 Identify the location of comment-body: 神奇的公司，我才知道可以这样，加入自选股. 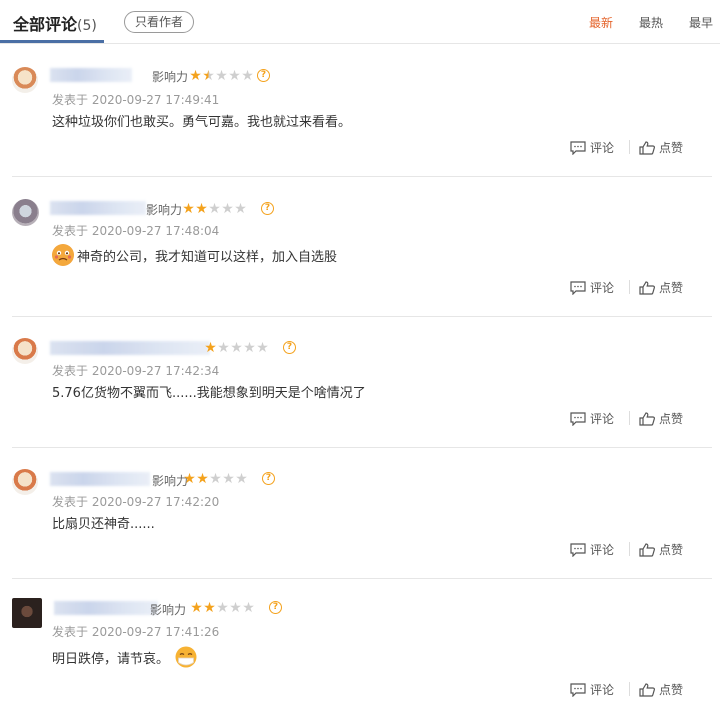
(194, 255).